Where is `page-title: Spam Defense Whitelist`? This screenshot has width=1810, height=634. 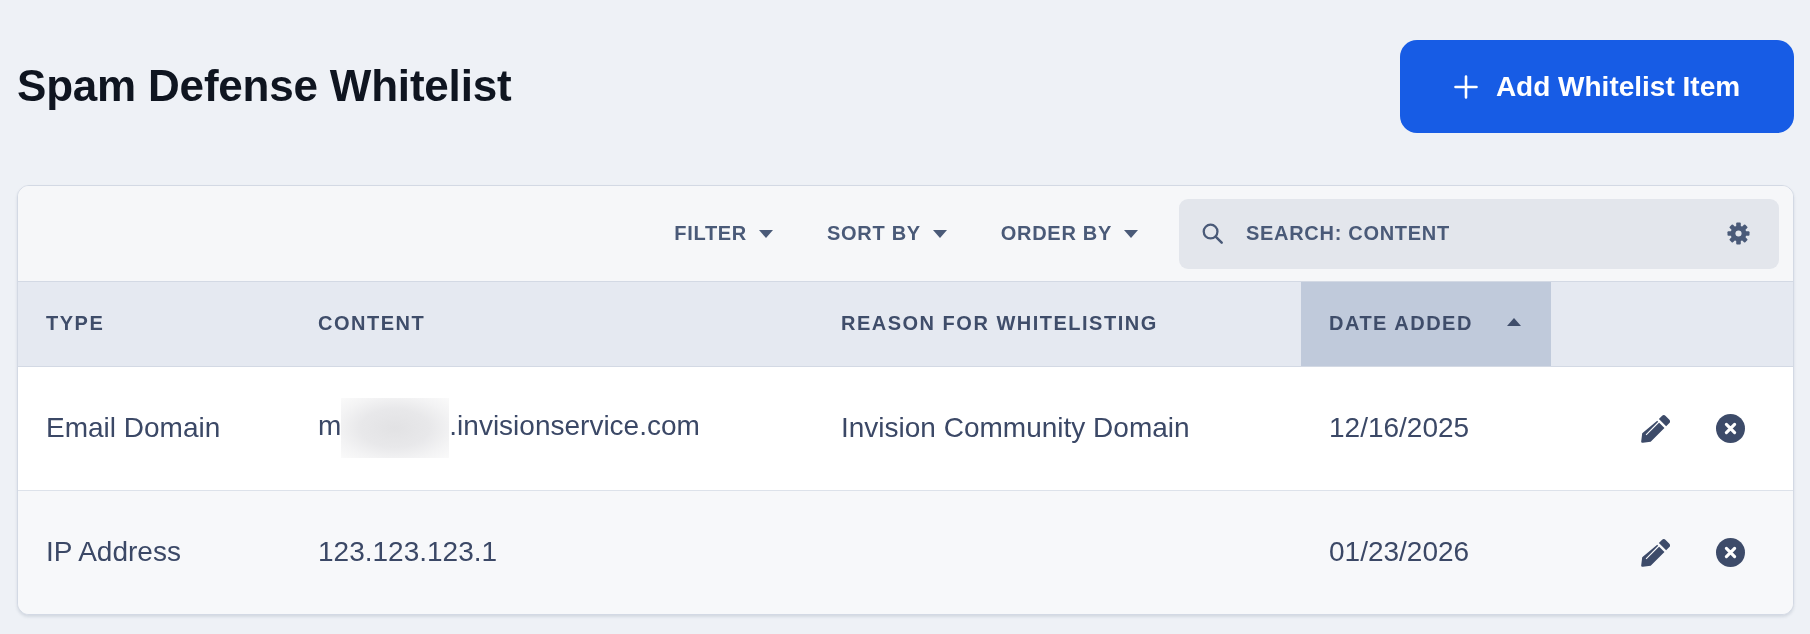 page-title: Spam Defense Whitelist is located at coordinates (264, 86).